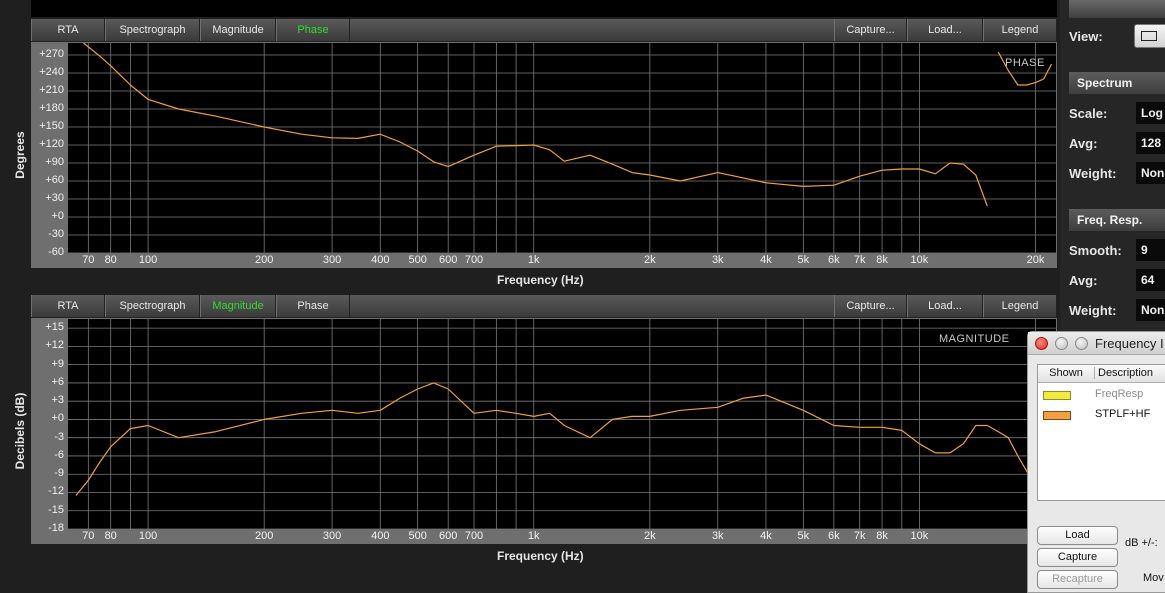  What do you see at coordinates (540, 556) in the screenshot?
I see `magnitude-x-axis-title: Frequency (Hz)` at bounding box center [540, 556].